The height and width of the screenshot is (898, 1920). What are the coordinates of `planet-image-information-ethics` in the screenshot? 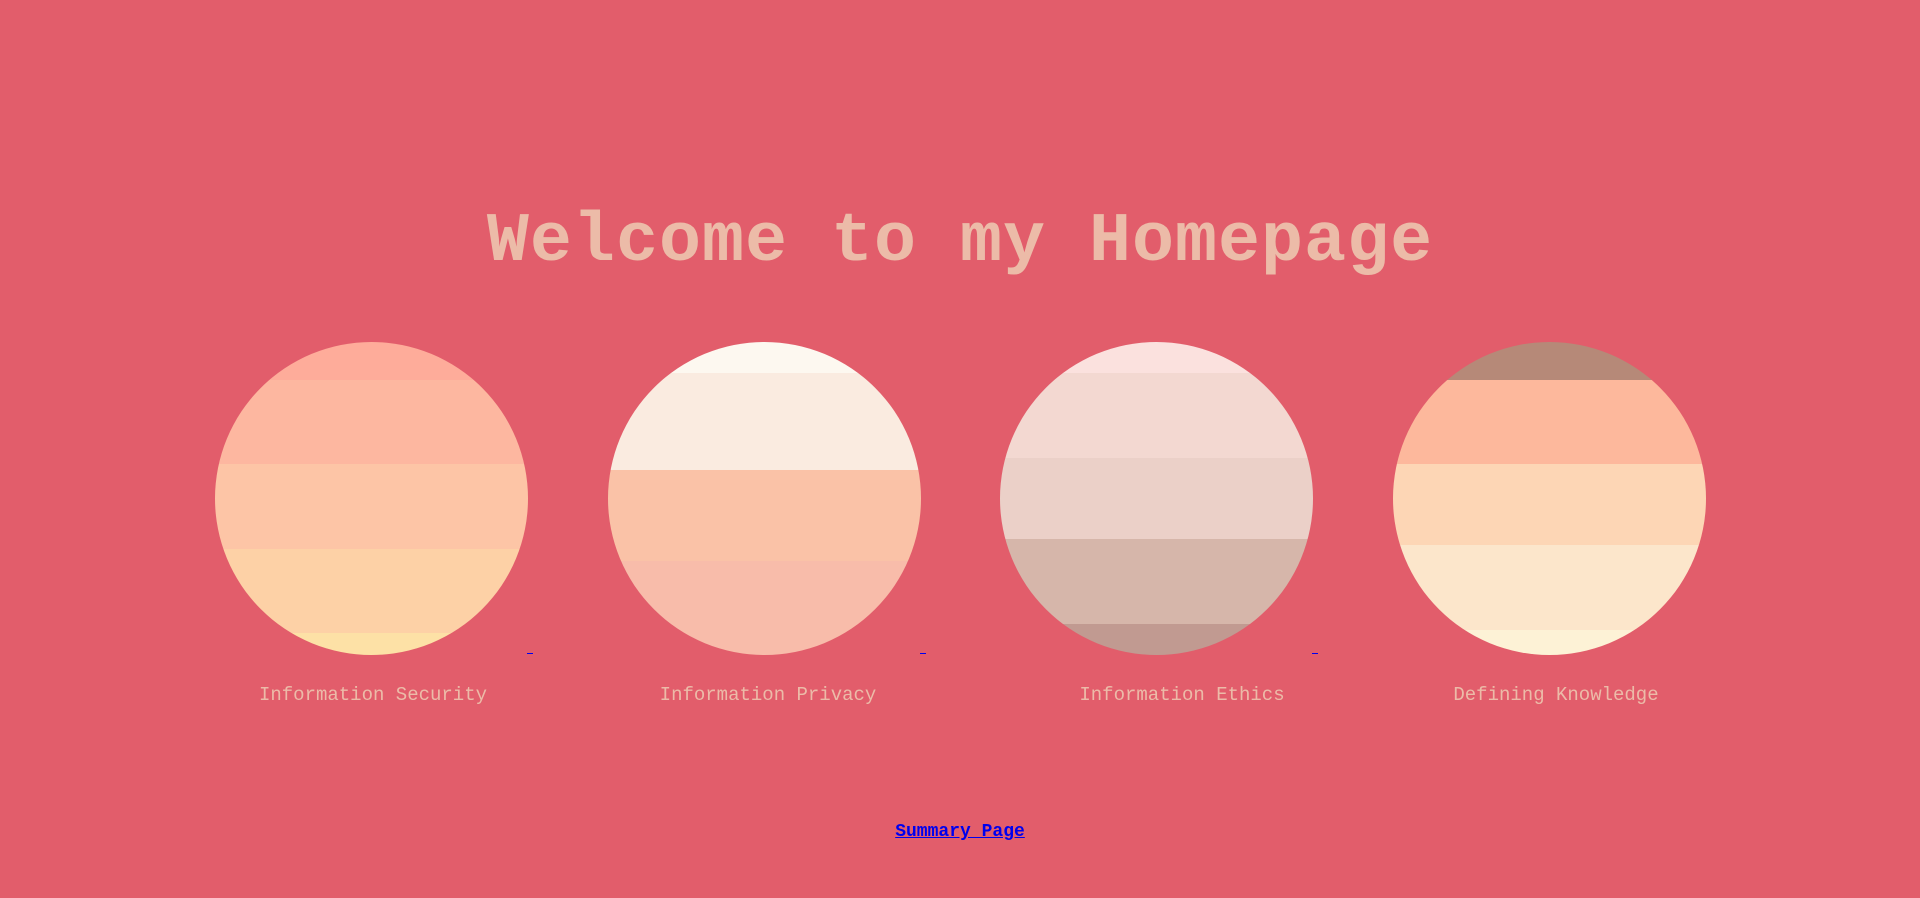 It's located at (1156, 498).